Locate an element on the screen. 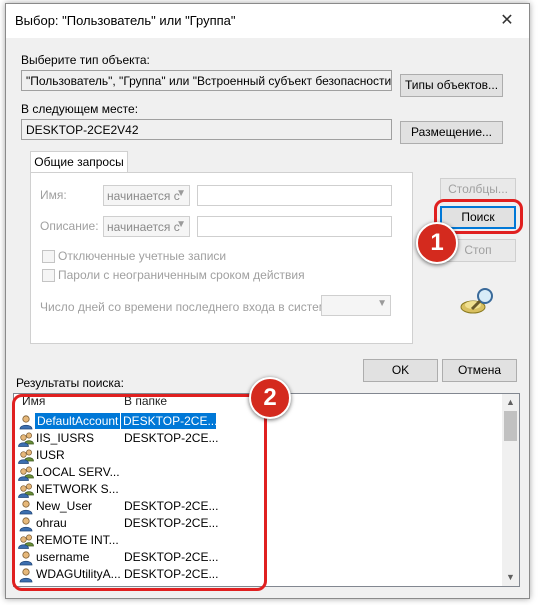 The image size is (541, 605). scroll-up-icon: ▲ is located at coordinates (510, 402).